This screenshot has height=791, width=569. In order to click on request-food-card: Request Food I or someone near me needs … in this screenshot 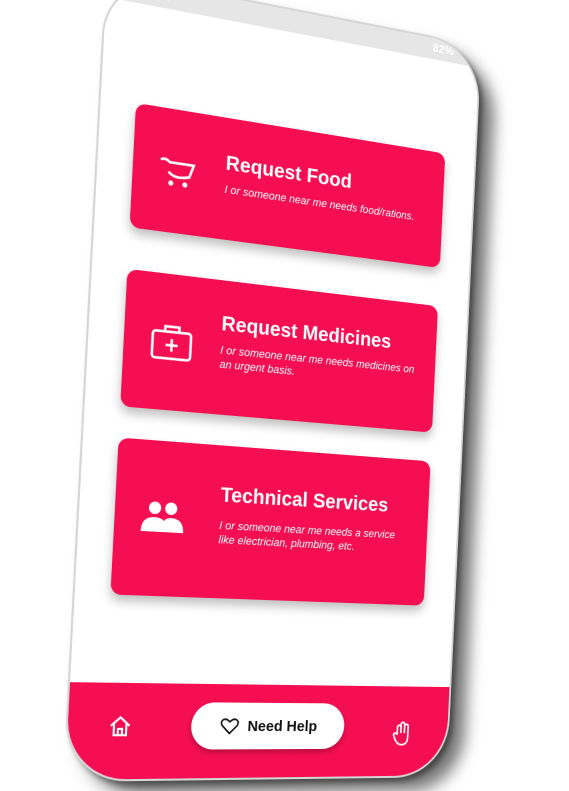, I will do `click(287, 185)`.